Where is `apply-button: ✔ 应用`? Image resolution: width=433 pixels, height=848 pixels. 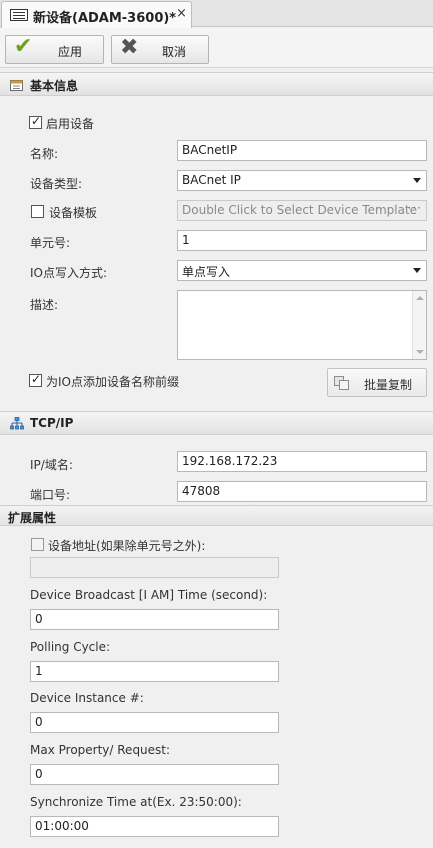 apply-button: ✔ 应用 is located at coordinates (54, 49).